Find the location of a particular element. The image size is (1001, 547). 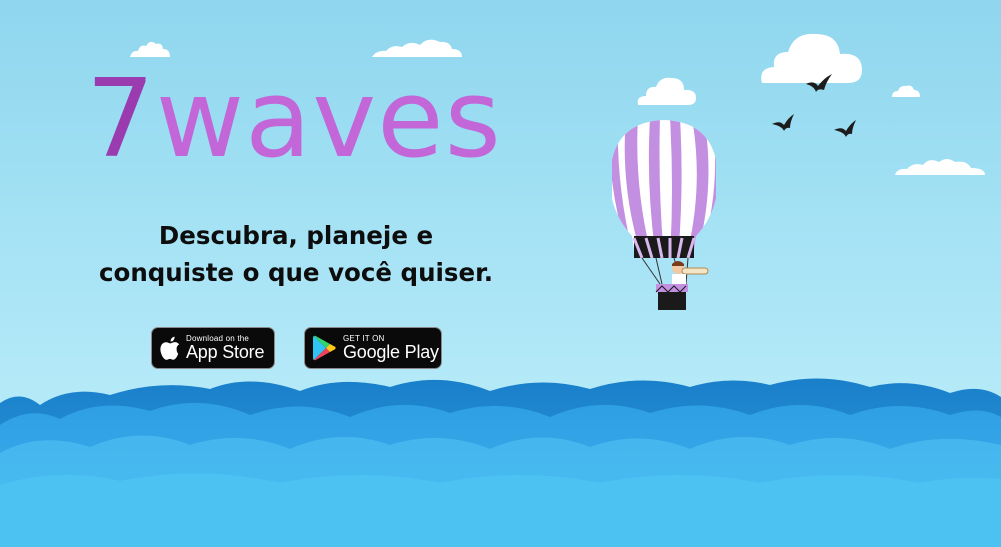

brand-logo-waves: waves is located at coordinates (328, 119).